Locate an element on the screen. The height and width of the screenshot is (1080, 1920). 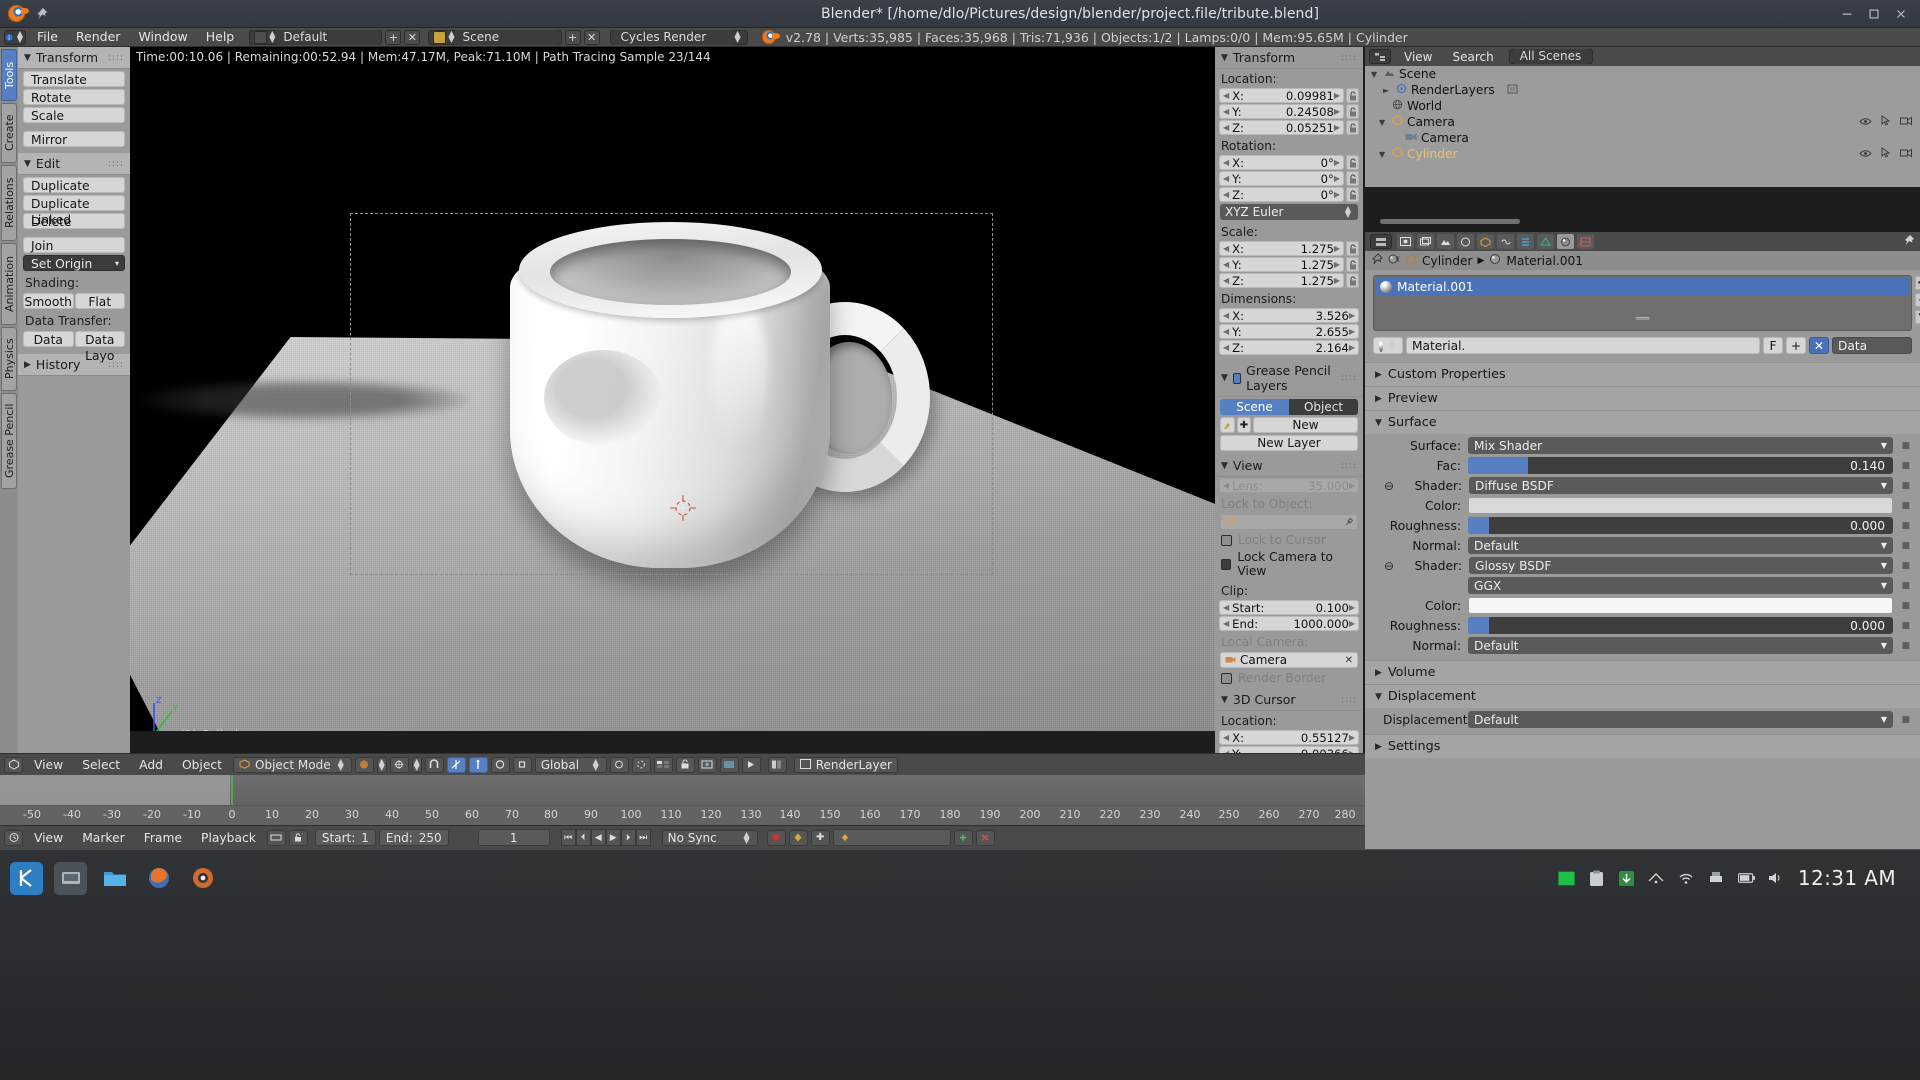
breadcrumb-pin-icon is located at coordinates (1377, 260).